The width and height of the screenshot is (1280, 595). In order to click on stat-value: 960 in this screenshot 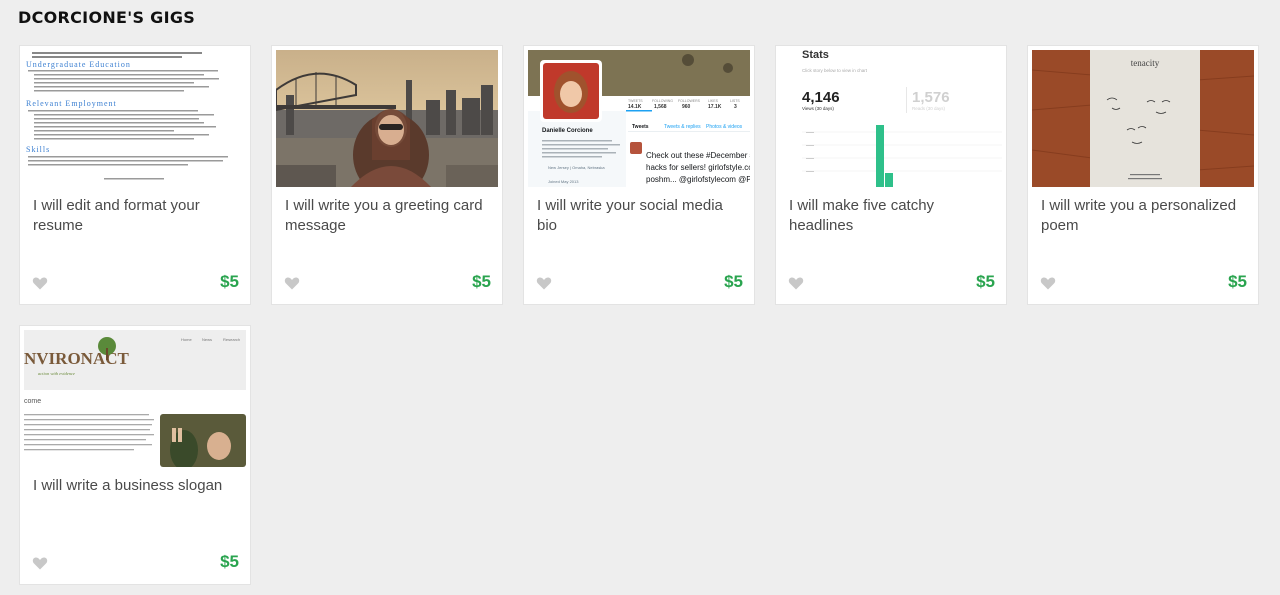, I will do `click(686, 107)`.